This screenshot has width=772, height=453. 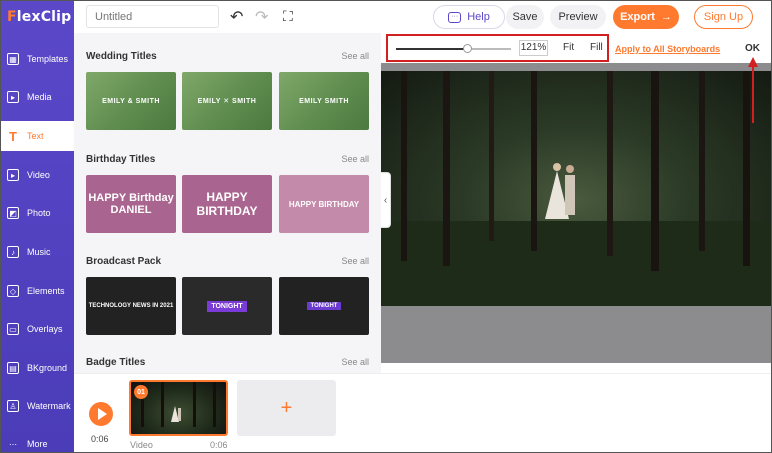 What do you see at coordinates (469, 17) in the screenshot?
I see `help-button: ··· Help` at bounding box center [469, 17].